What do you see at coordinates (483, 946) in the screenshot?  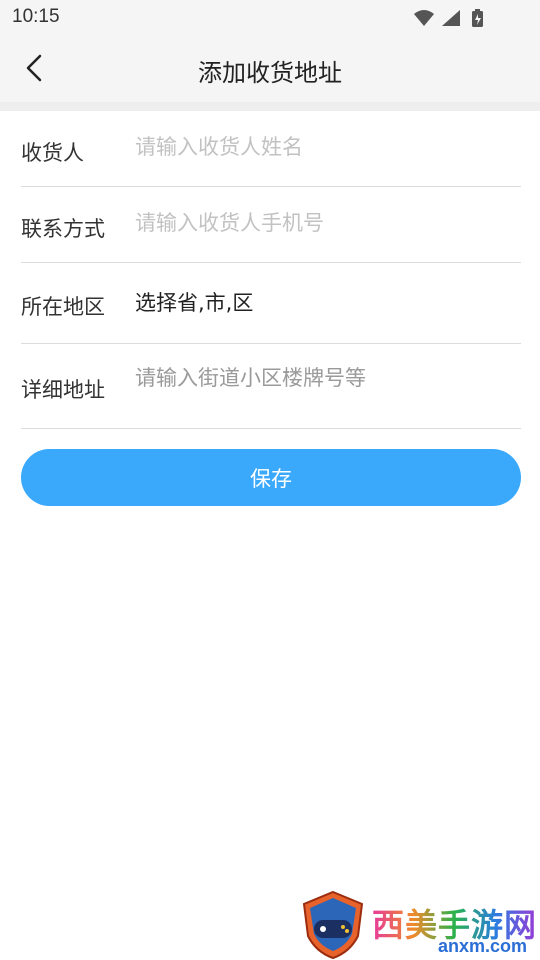 I see `watermark-url: anxm.com` at bounding box center [483, 946].